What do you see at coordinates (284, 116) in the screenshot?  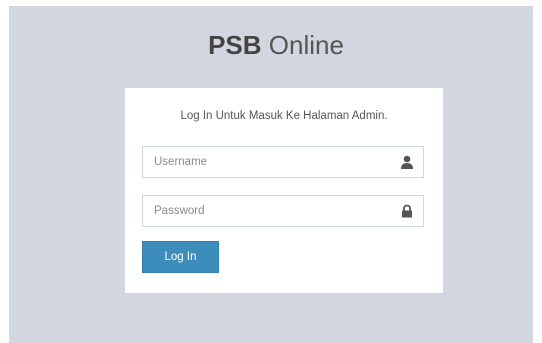 I see `login-box-message: Log In Untuk Masuk Ke Halaman Admin.` at bounding box center [284, 116].